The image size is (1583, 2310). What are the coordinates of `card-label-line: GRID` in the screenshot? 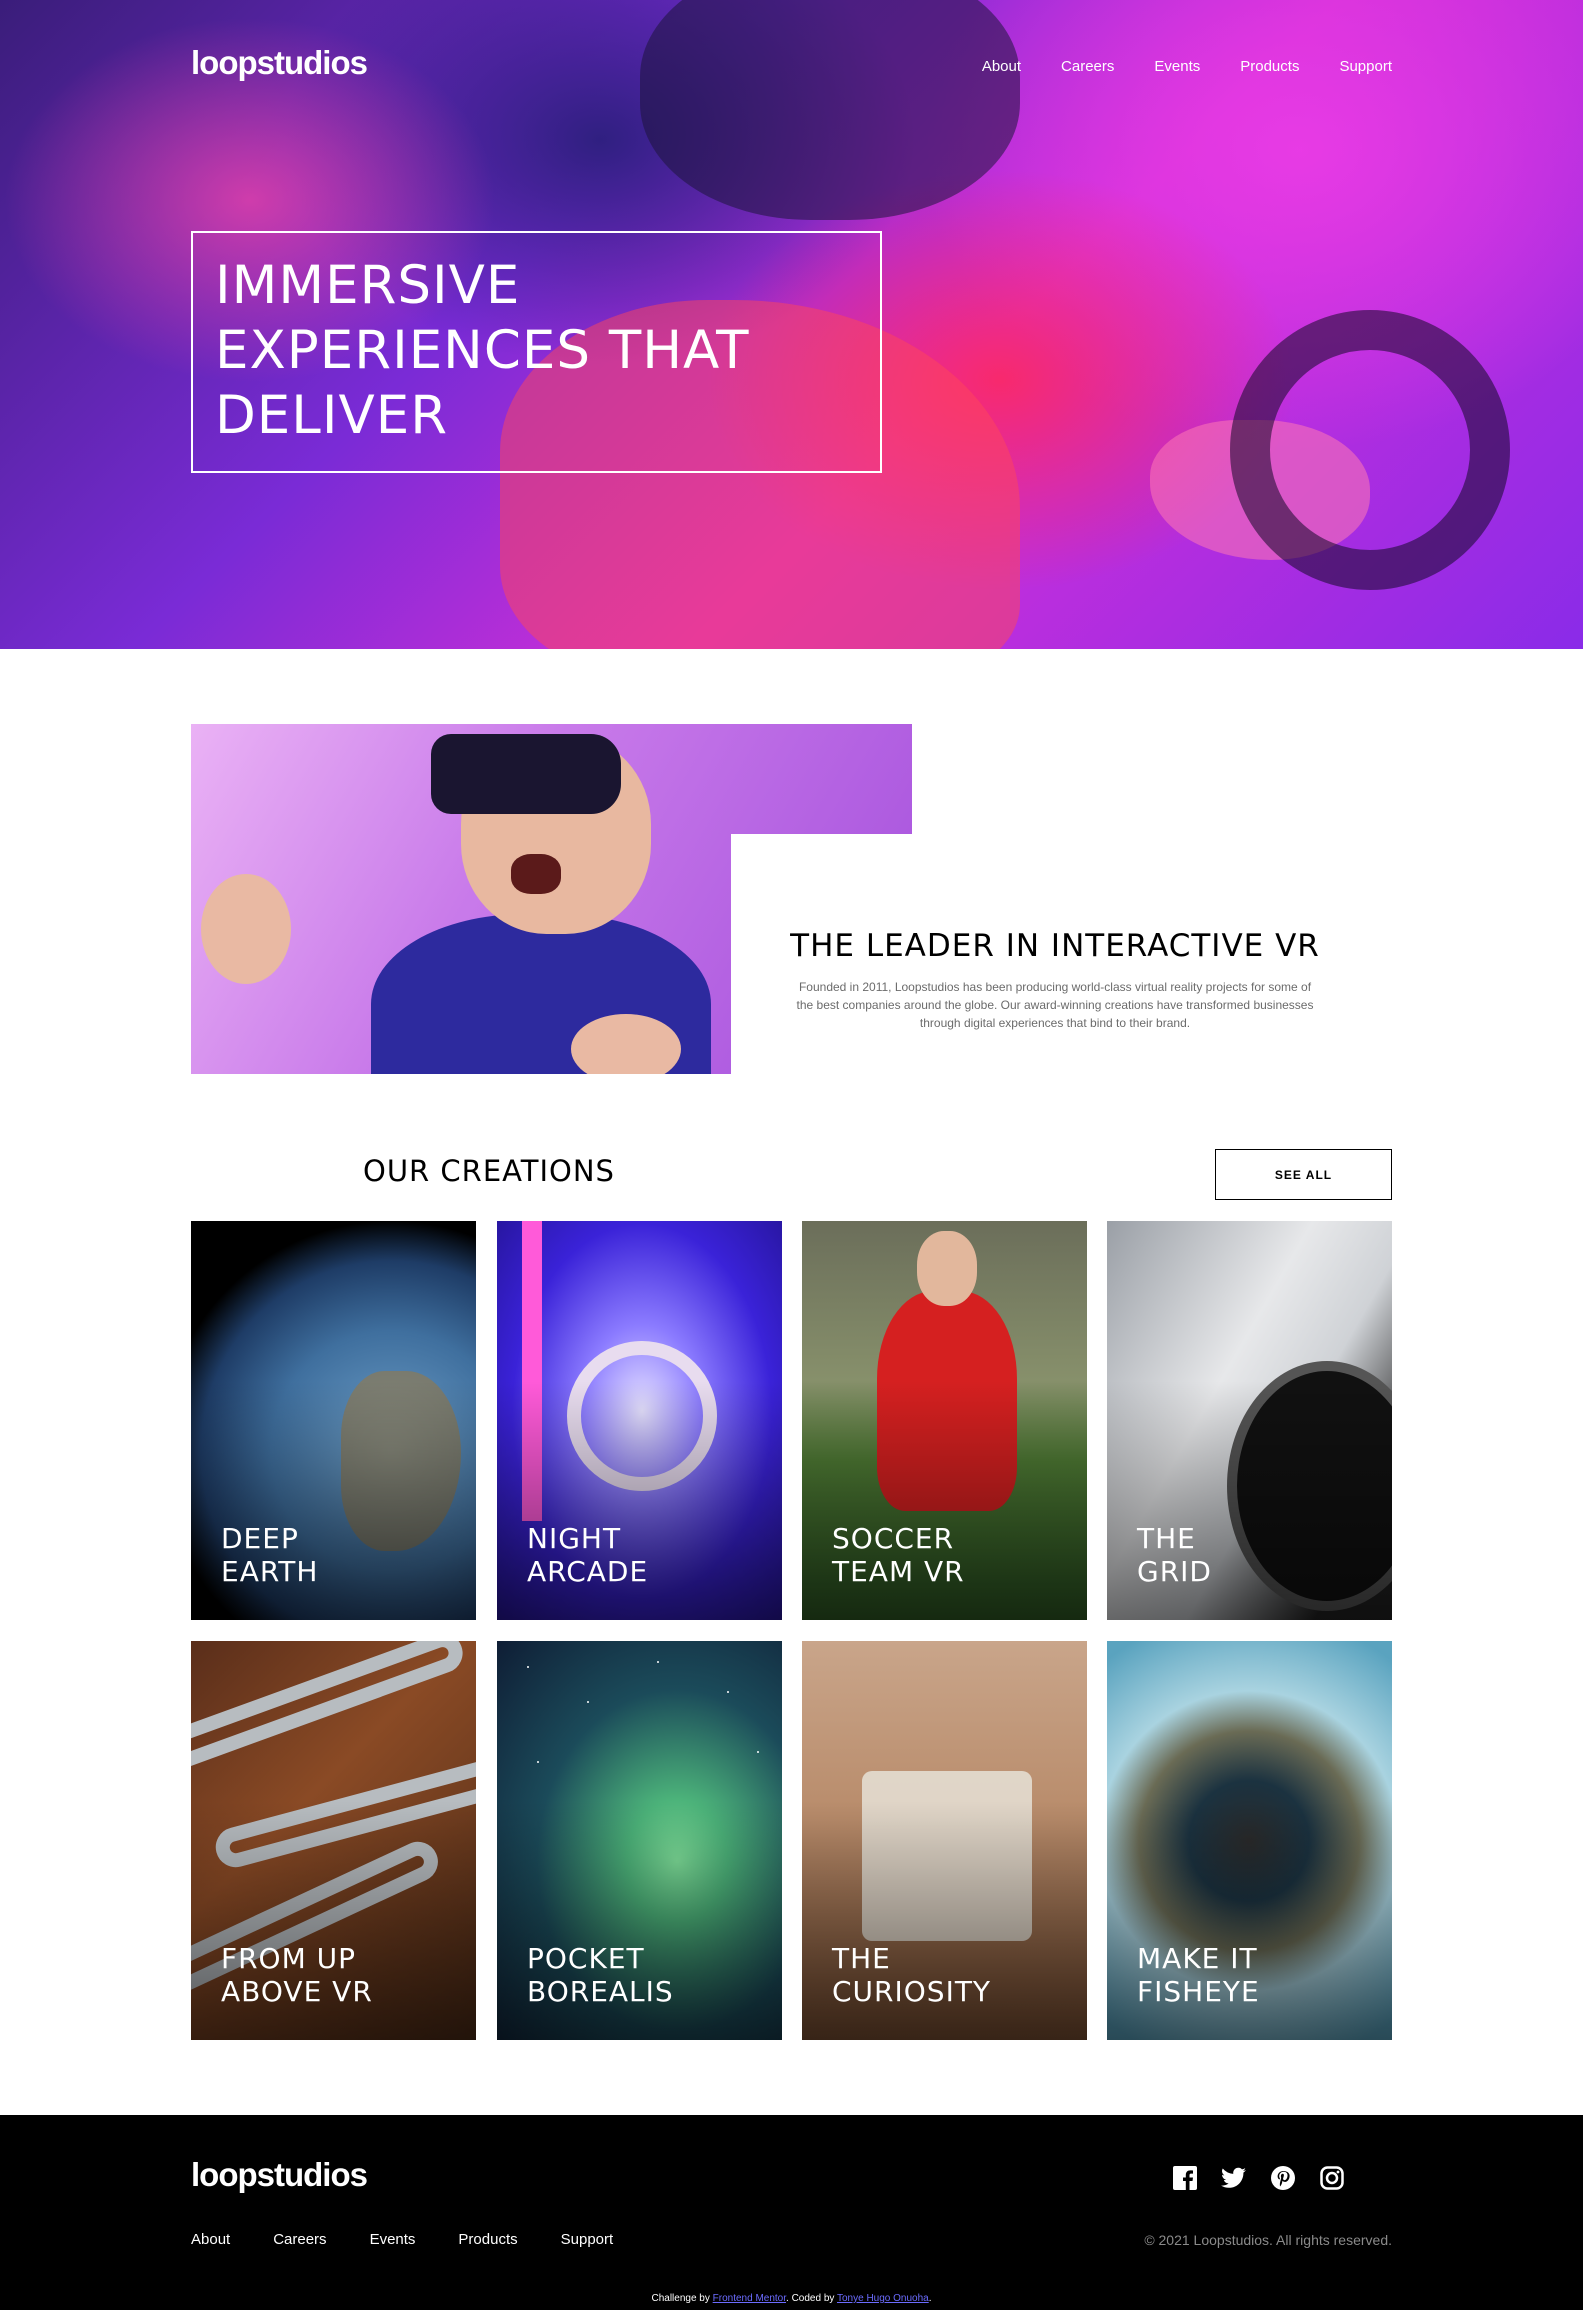 It's located at (1174, 1571).